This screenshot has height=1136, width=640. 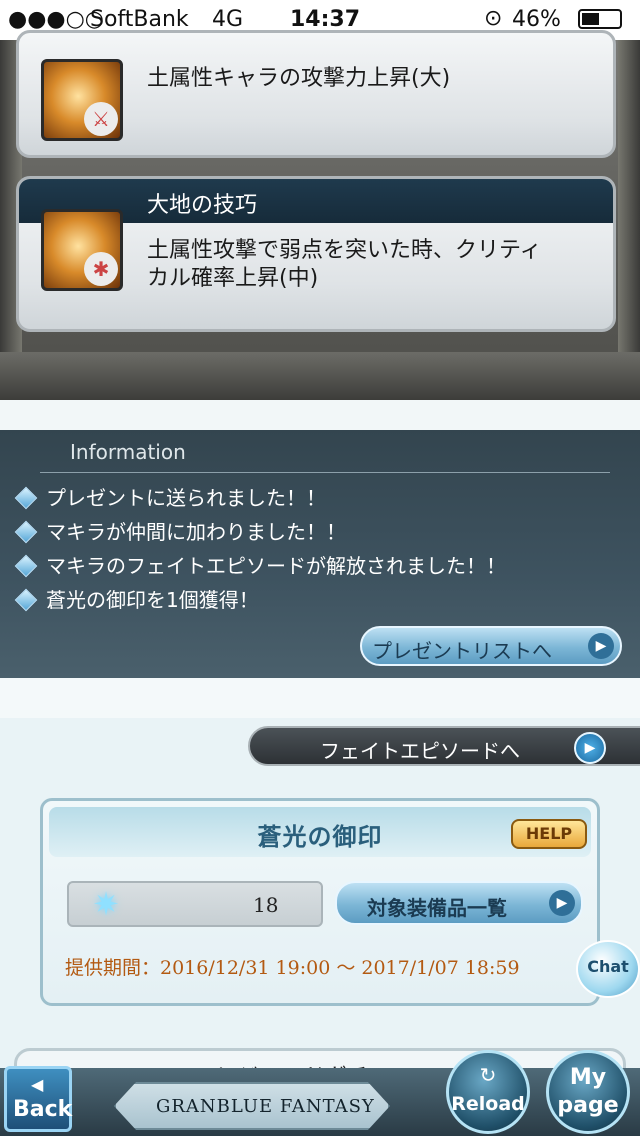 I want to click on information-title: Information, so click(x=128, y=452).